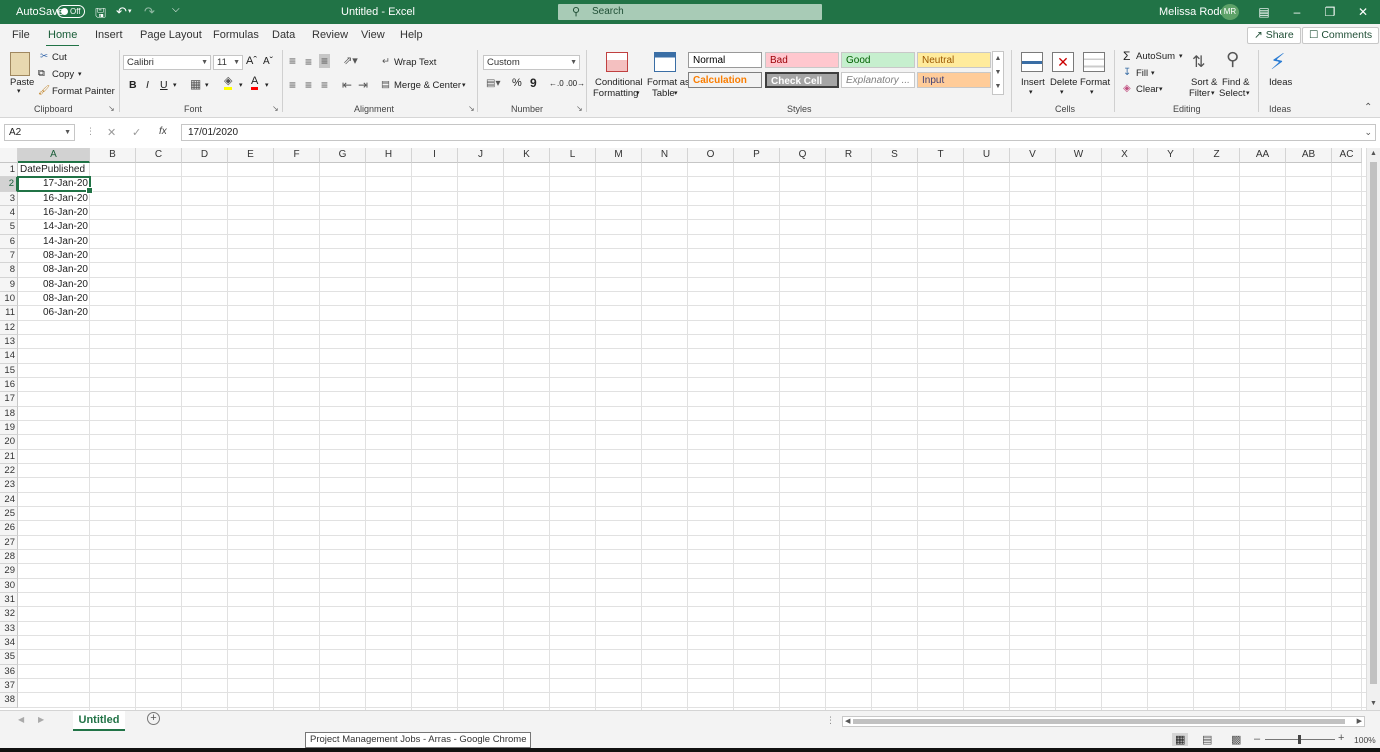 This screenshot has width=1380, height=752. I want to click on column-header-d: D, so click(205, 155).